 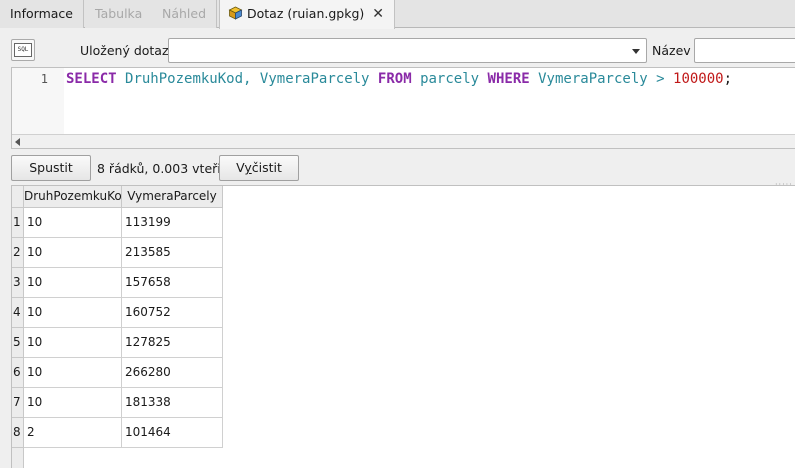 I want to click on table-cell: 213585, so click(x=172, y=253).